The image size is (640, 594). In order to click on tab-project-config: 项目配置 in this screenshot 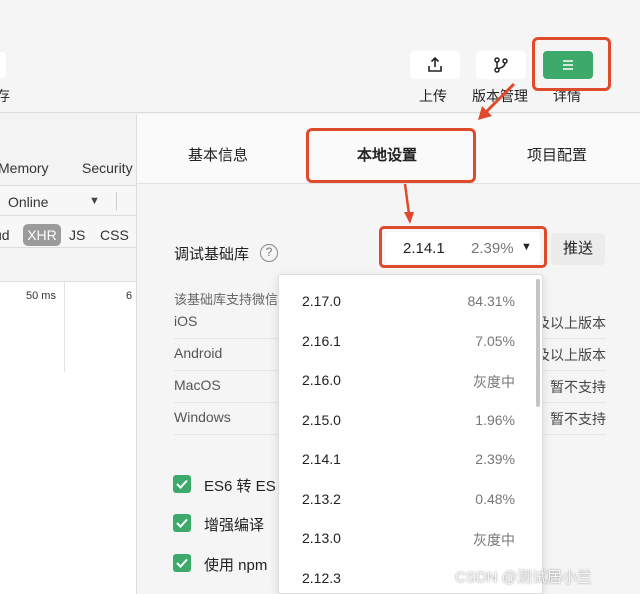, I will do `click(557, 154)`.